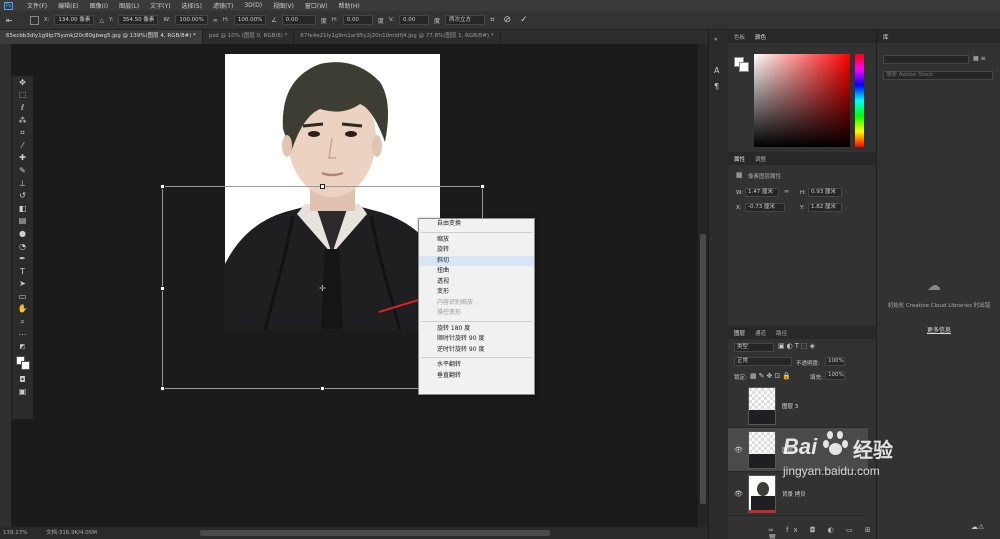 Image resolution: width=1000 pixels, height=539 pixels. I want to click on transform-handle-bottom-left, so click(162, 388).